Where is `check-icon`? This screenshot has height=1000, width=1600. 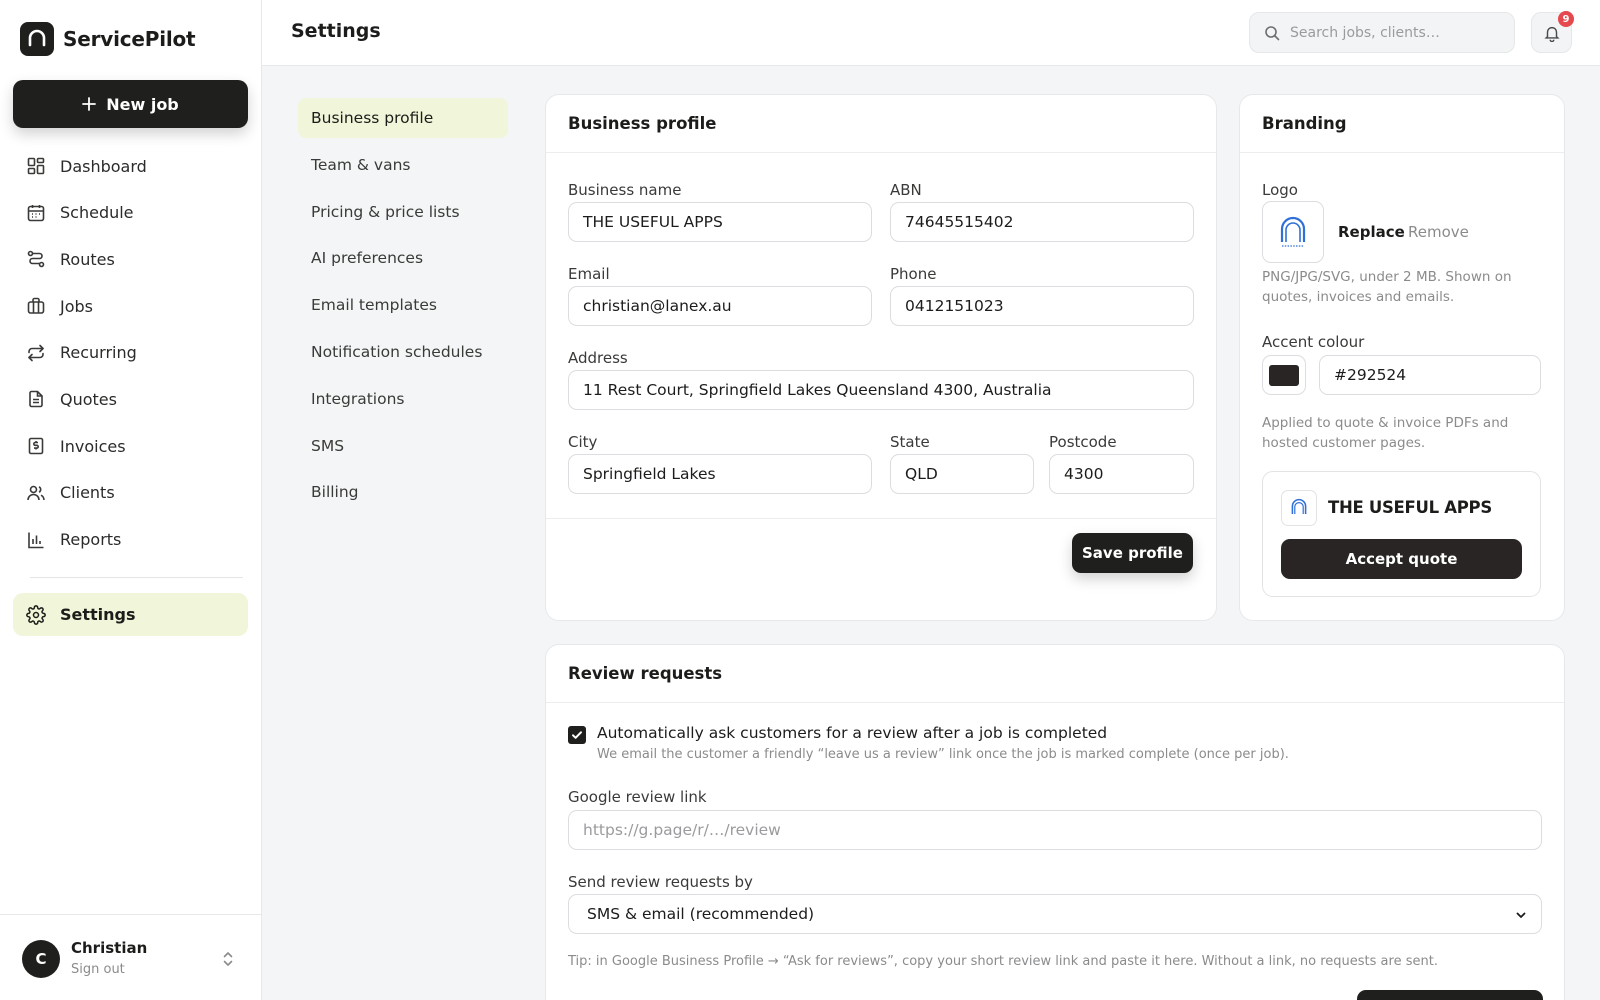
check-icon is located at coordinates (577, 735).